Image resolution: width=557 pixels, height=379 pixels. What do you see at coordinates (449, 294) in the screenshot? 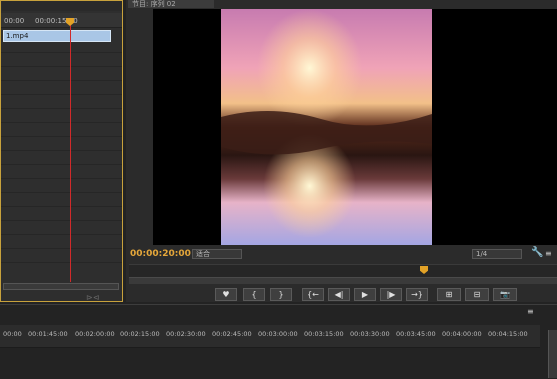
I see `lift-button: ⊞` at bounding box center [449, 294].